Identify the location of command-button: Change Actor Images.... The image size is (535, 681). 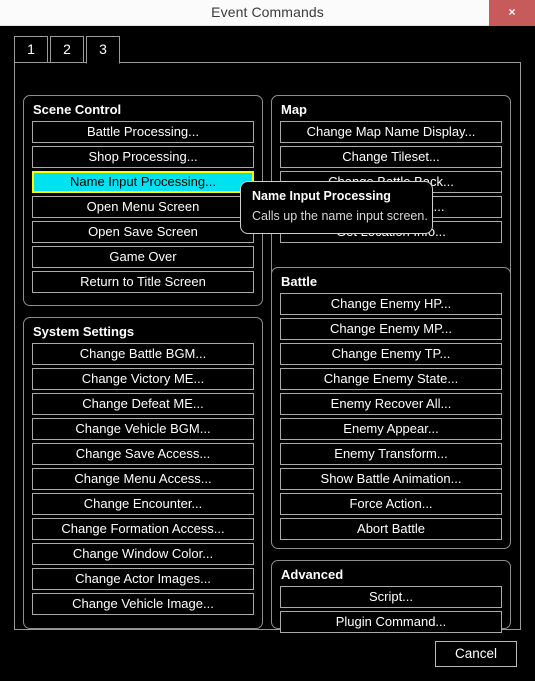
(143, 579).